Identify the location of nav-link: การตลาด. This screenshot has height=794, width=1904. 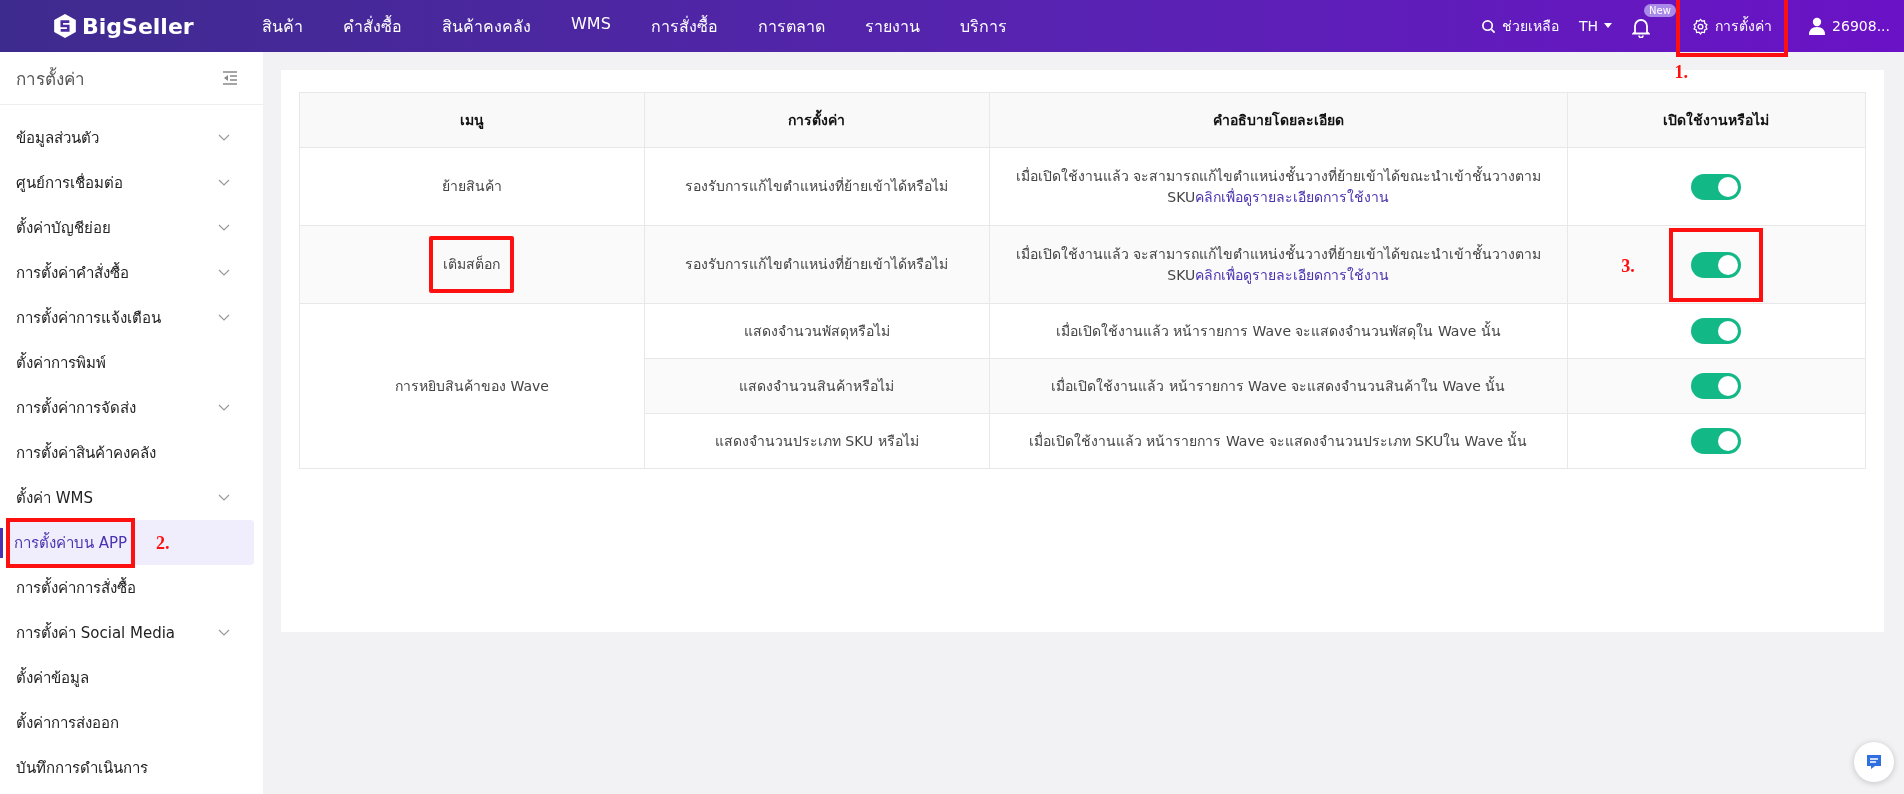
(791, 26).